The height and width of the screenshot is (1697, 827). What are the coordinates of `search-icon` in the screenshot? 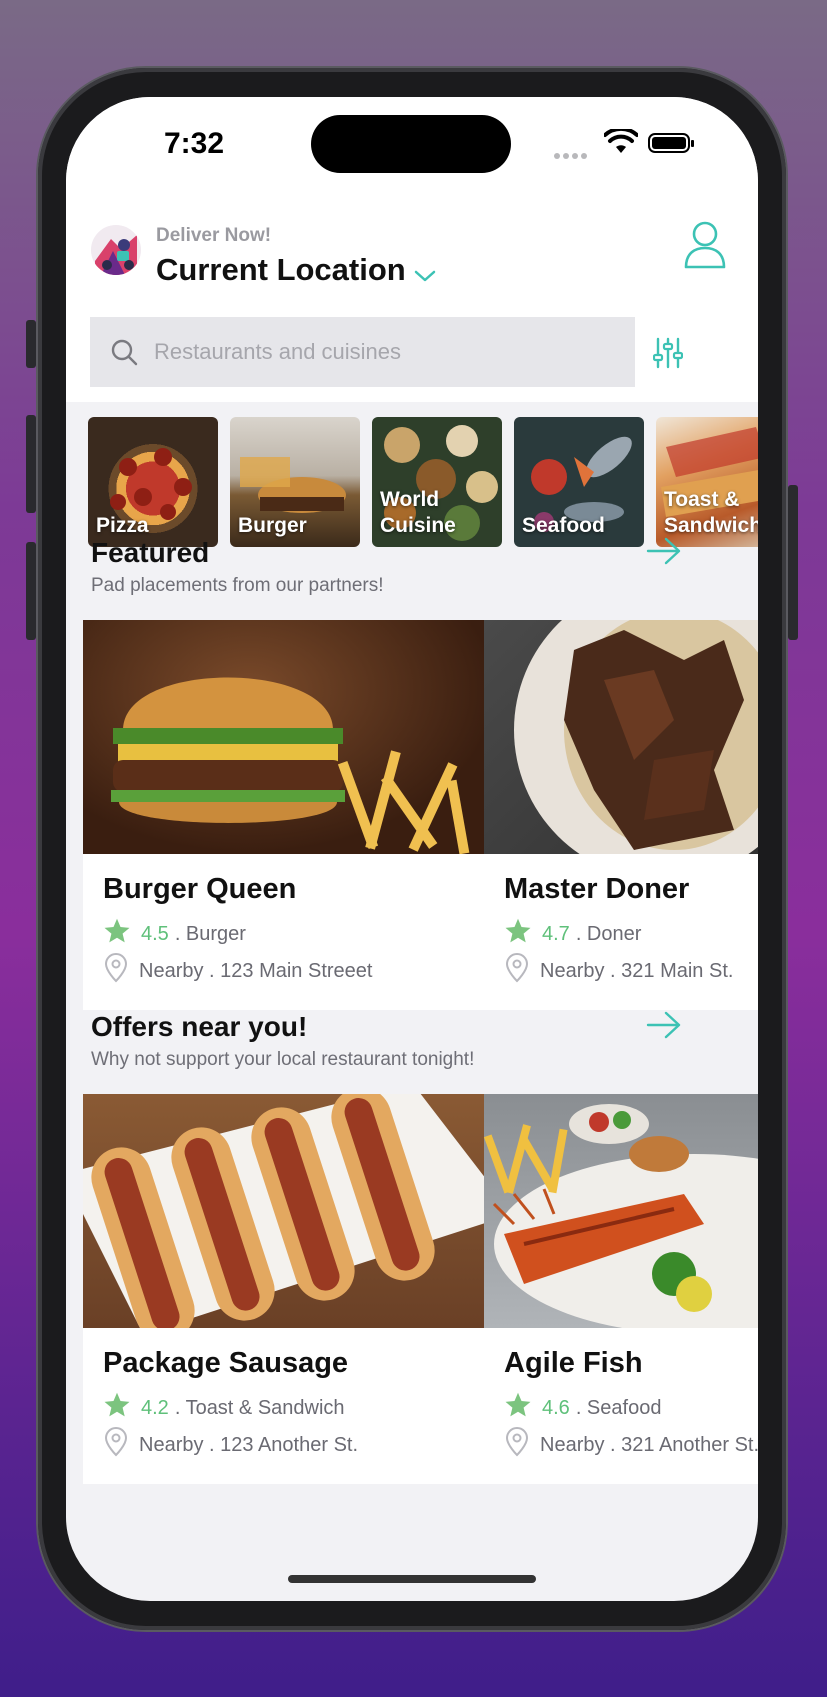 It's located at (124, 352).